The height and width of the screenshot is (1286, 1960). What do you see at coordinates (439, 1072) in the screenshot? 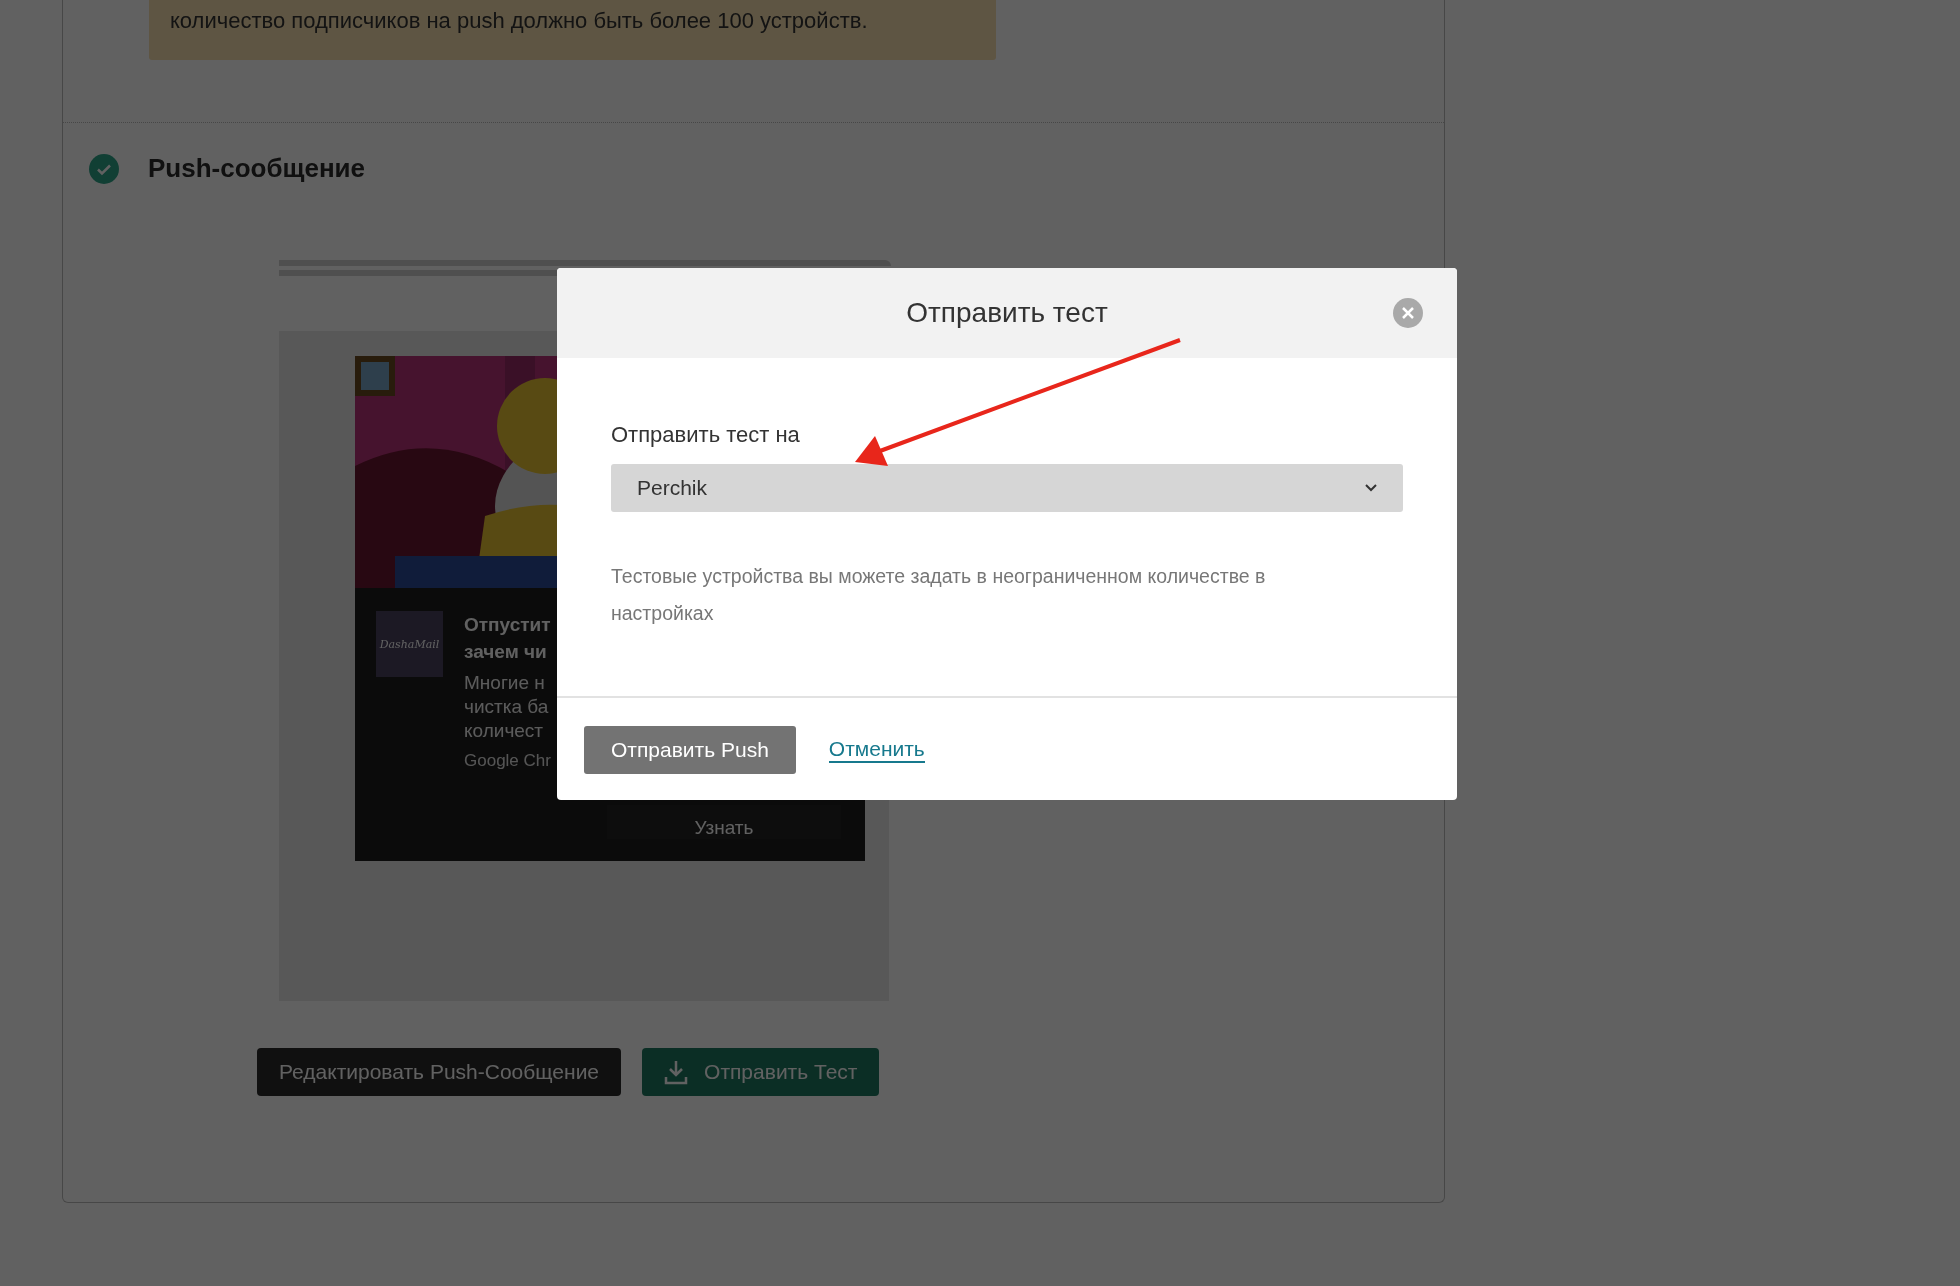
I see `edit-button: Редактировать Push-Сообщение` at bounding box center [439, 1072].